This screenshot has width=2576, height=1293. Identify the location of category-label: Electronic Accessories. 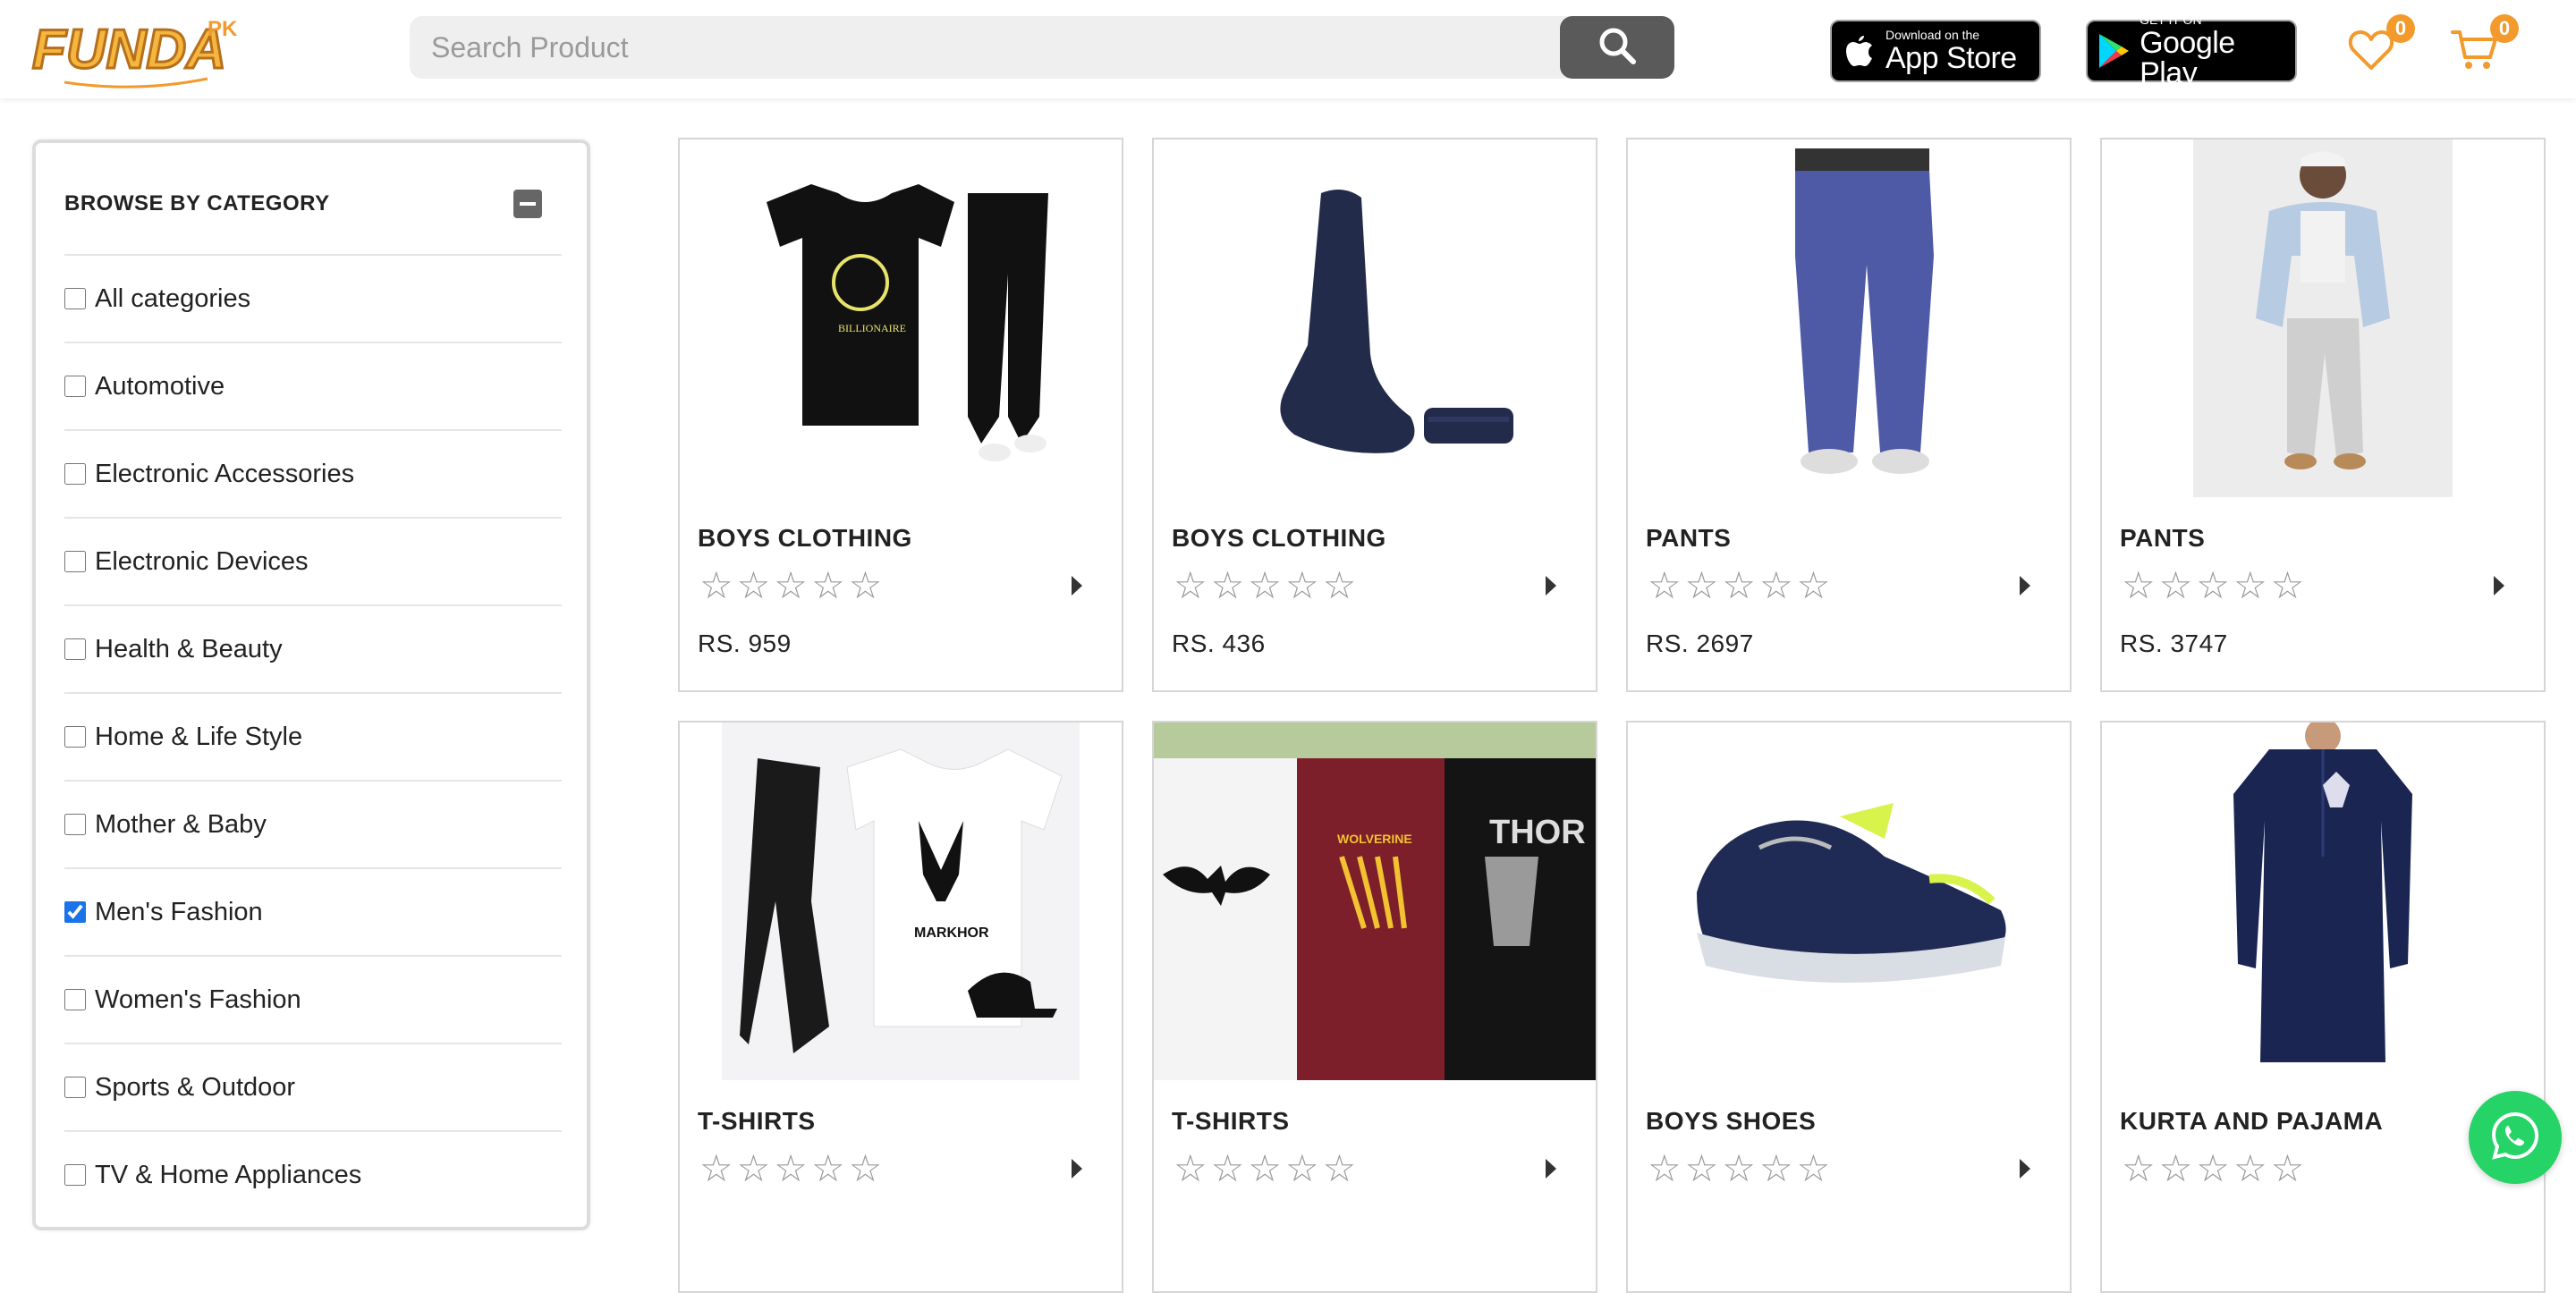
(225, 474).